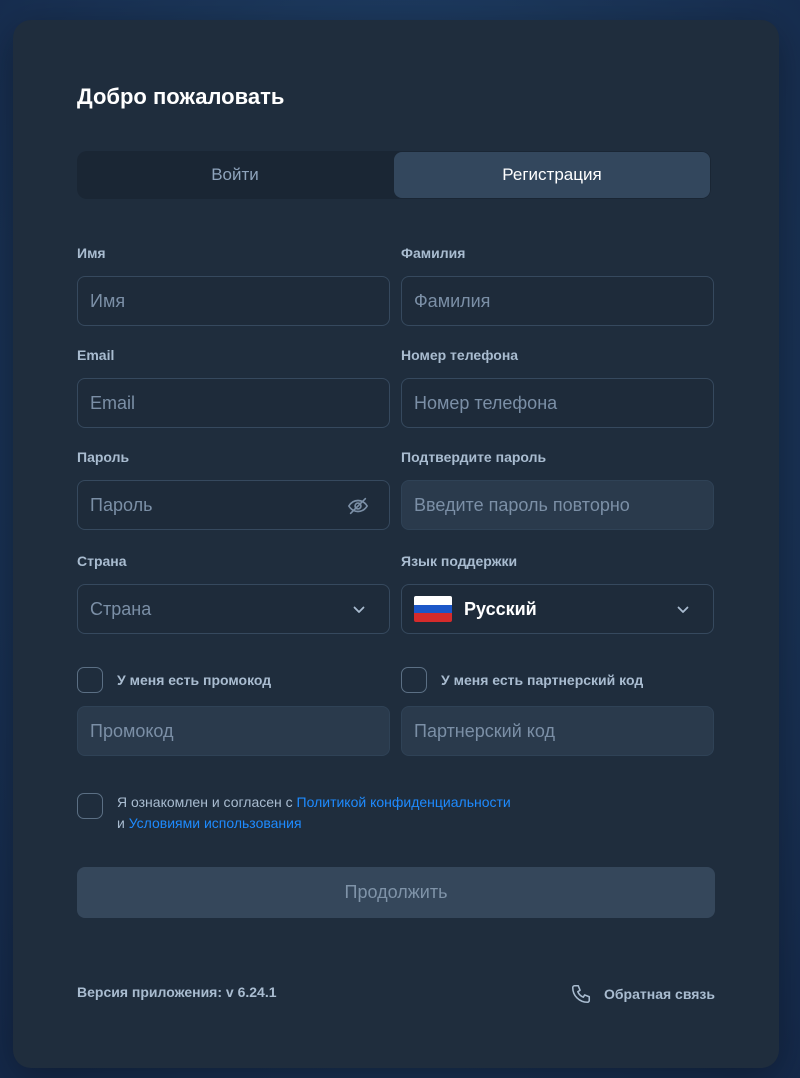 Image resolution: width=800 pixels, height=1078 pixels. What do you see at coordinates (460, 355) in the screenshot?
I see `phone-label: Номер телефона` at bounding box center [460, 355].